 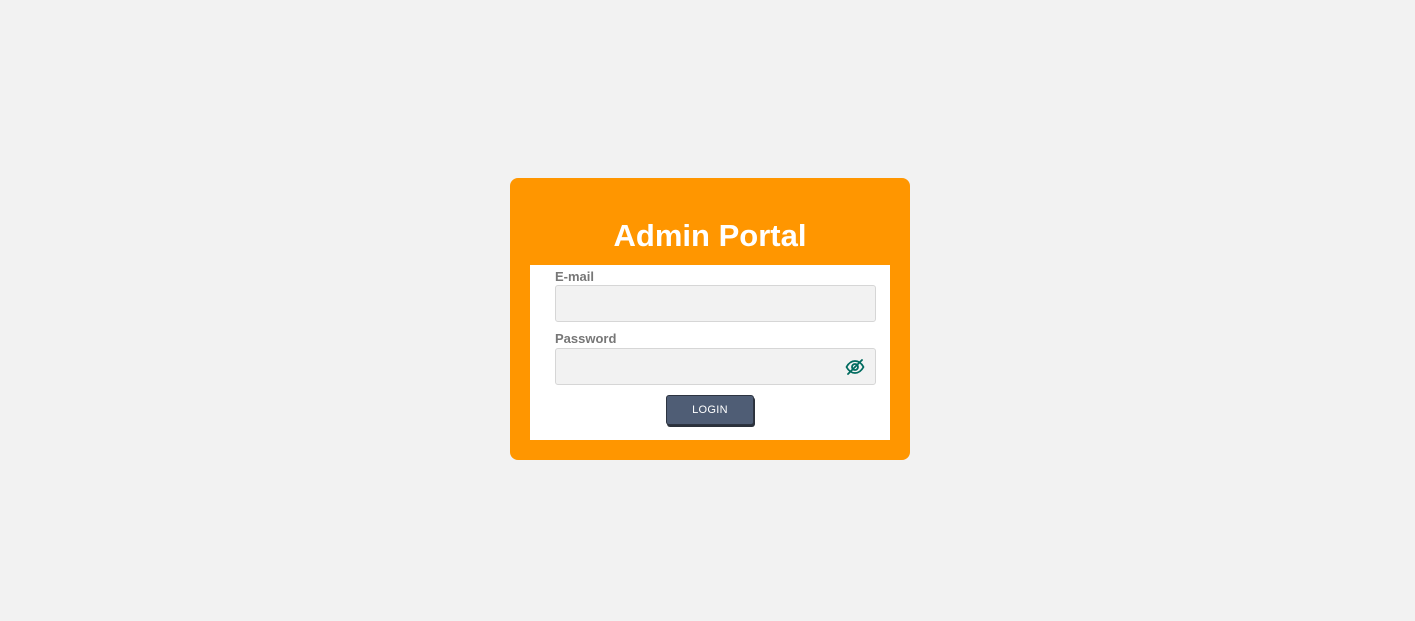 I want to click on login-button: LOGIN, so click(x=710, y=410).